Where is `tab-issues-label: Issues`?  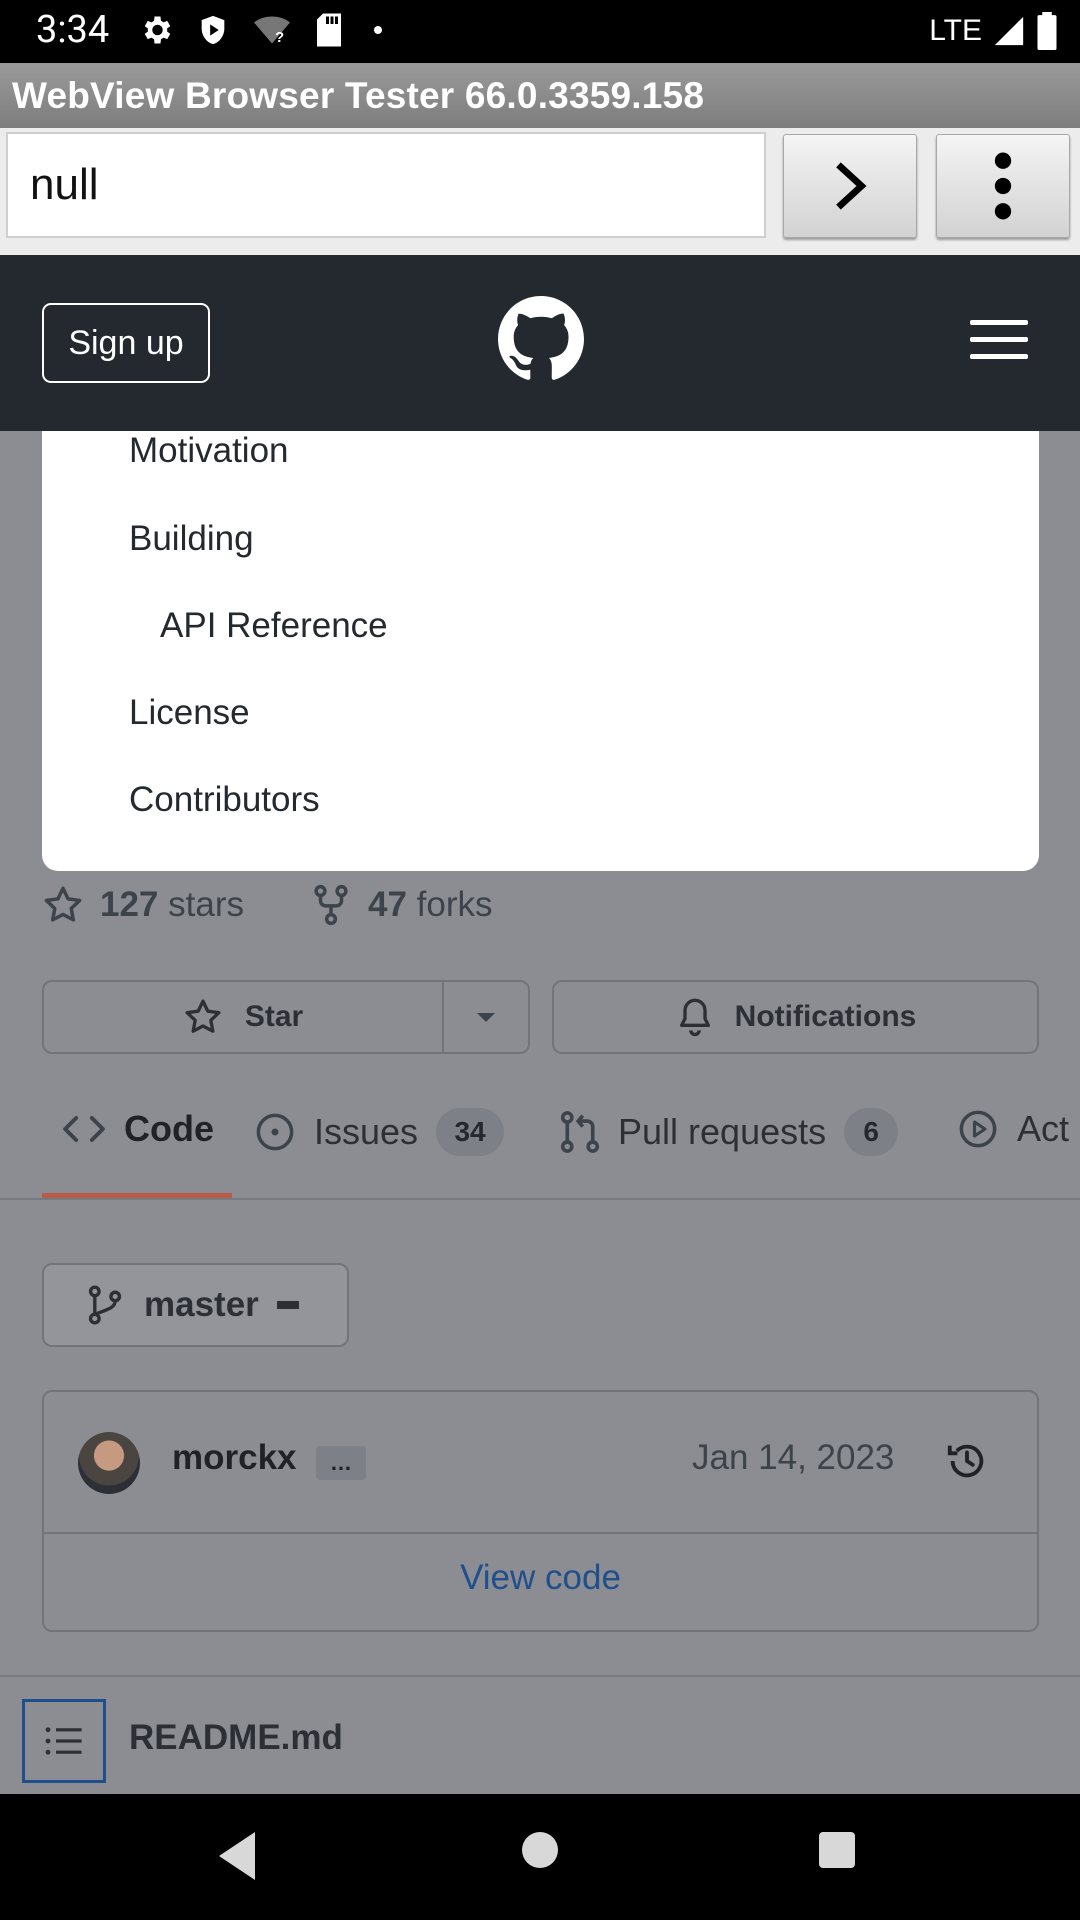 tab-issues-label: Issues is located at coordinates (366, 1131).